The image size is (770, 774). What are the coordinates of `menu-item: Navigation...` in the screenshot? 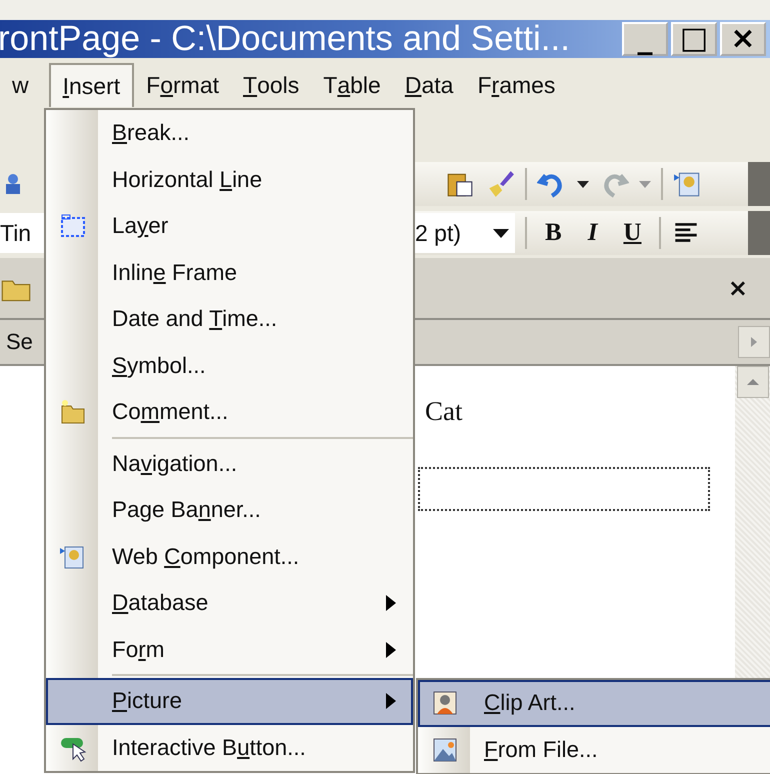 It's located at (229, 463).